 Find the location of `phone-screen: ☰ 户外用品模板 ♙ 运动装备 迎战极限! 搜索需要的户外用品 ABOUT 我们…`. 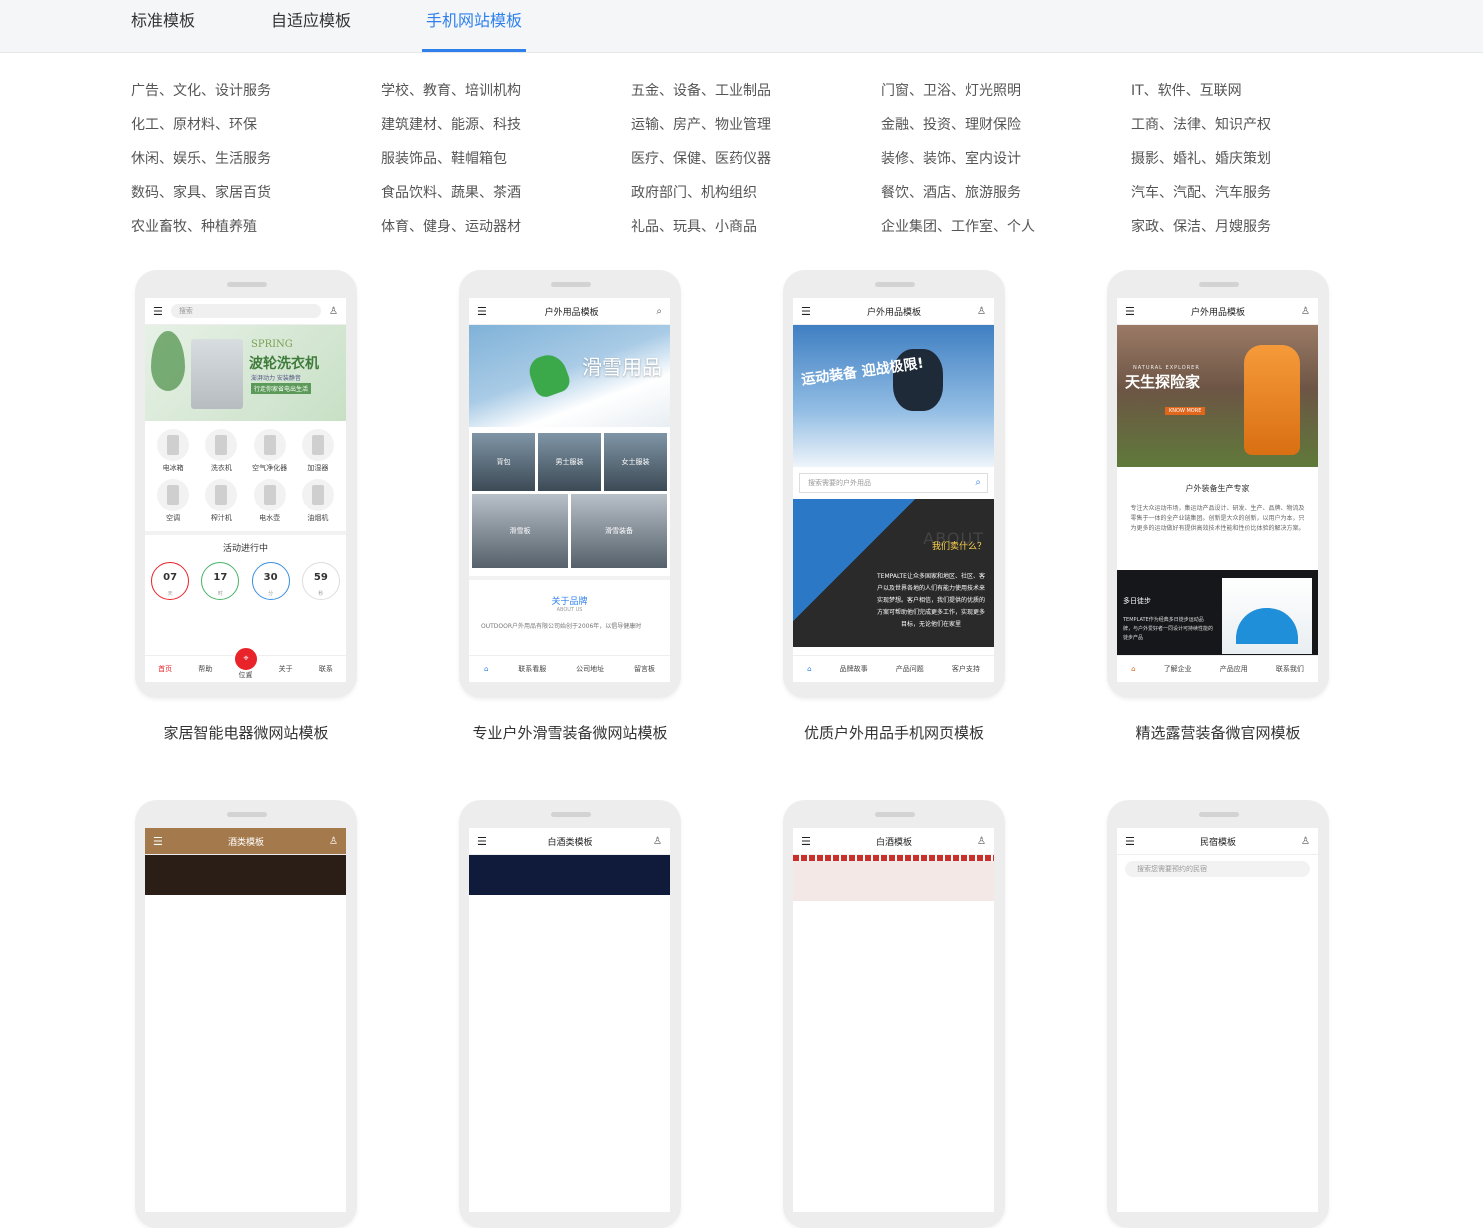

phone-screen: ☰ 户外用品模板 ♙ 运动装备 迎战极限! 搜索需要的户外用品 ABOUT 我们… is located at coordinates (893, 490).